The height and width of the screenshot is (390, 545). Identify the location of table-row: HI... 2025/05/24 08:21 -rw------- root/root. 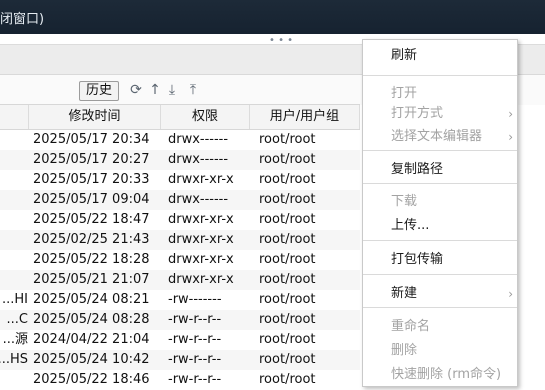
(180, 300).